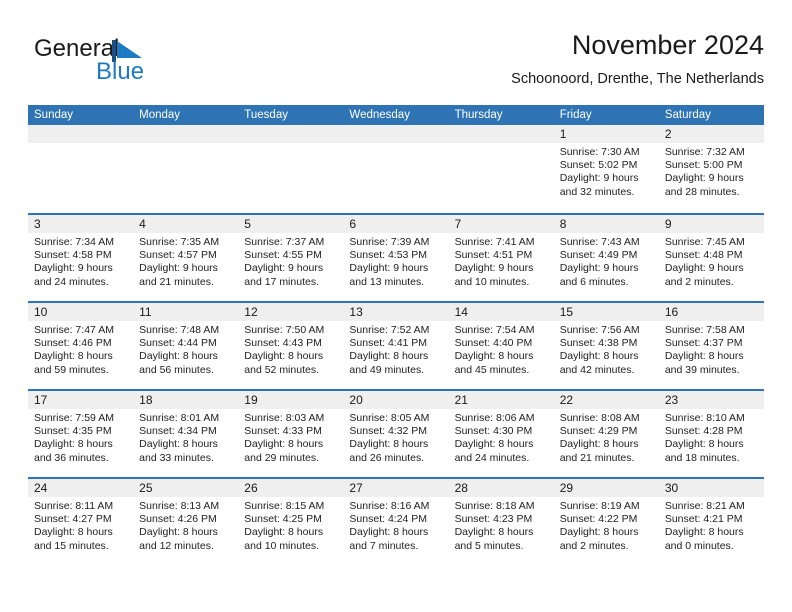  I want to click on daylight-text-line2: and 45 minutes., so click(492, 369).